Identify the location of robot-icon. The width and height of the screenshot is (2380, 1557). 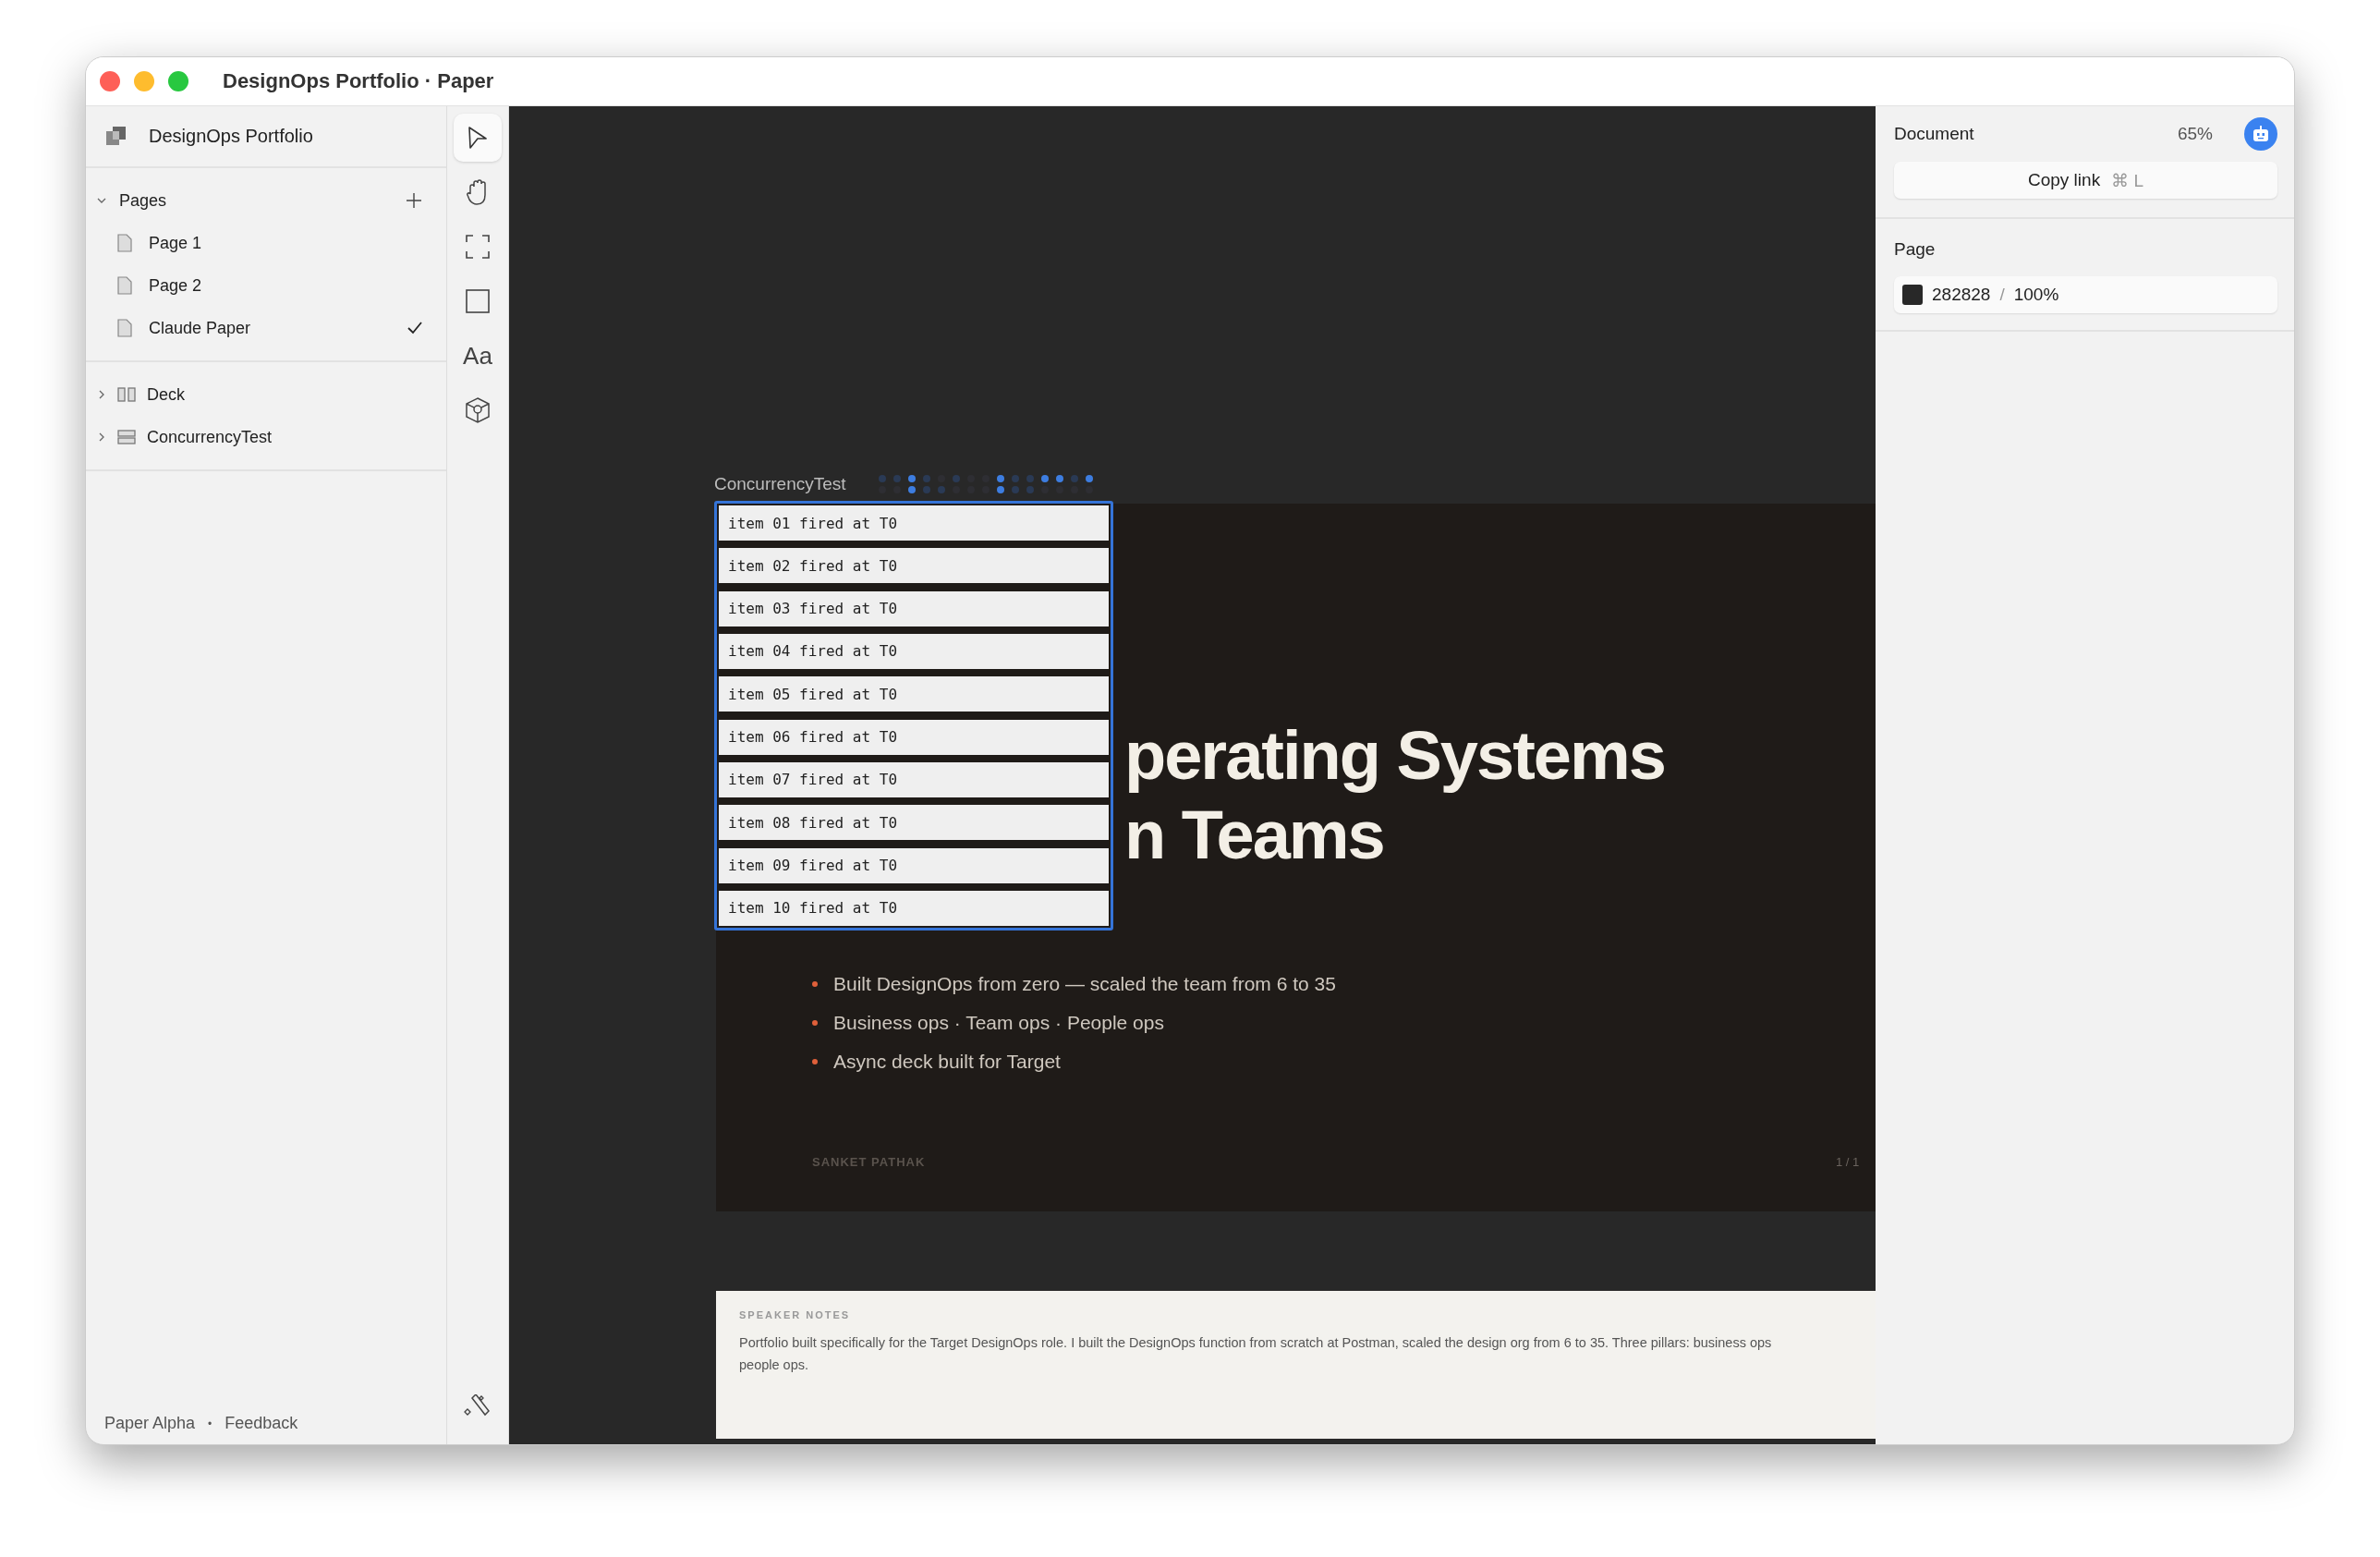
(2261, 134).